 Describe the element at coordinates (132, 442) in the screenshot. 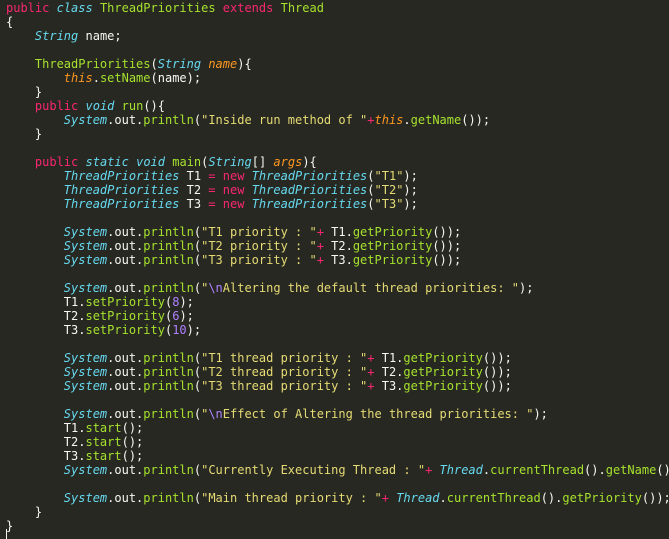

I see `code-token: ();` at that location.